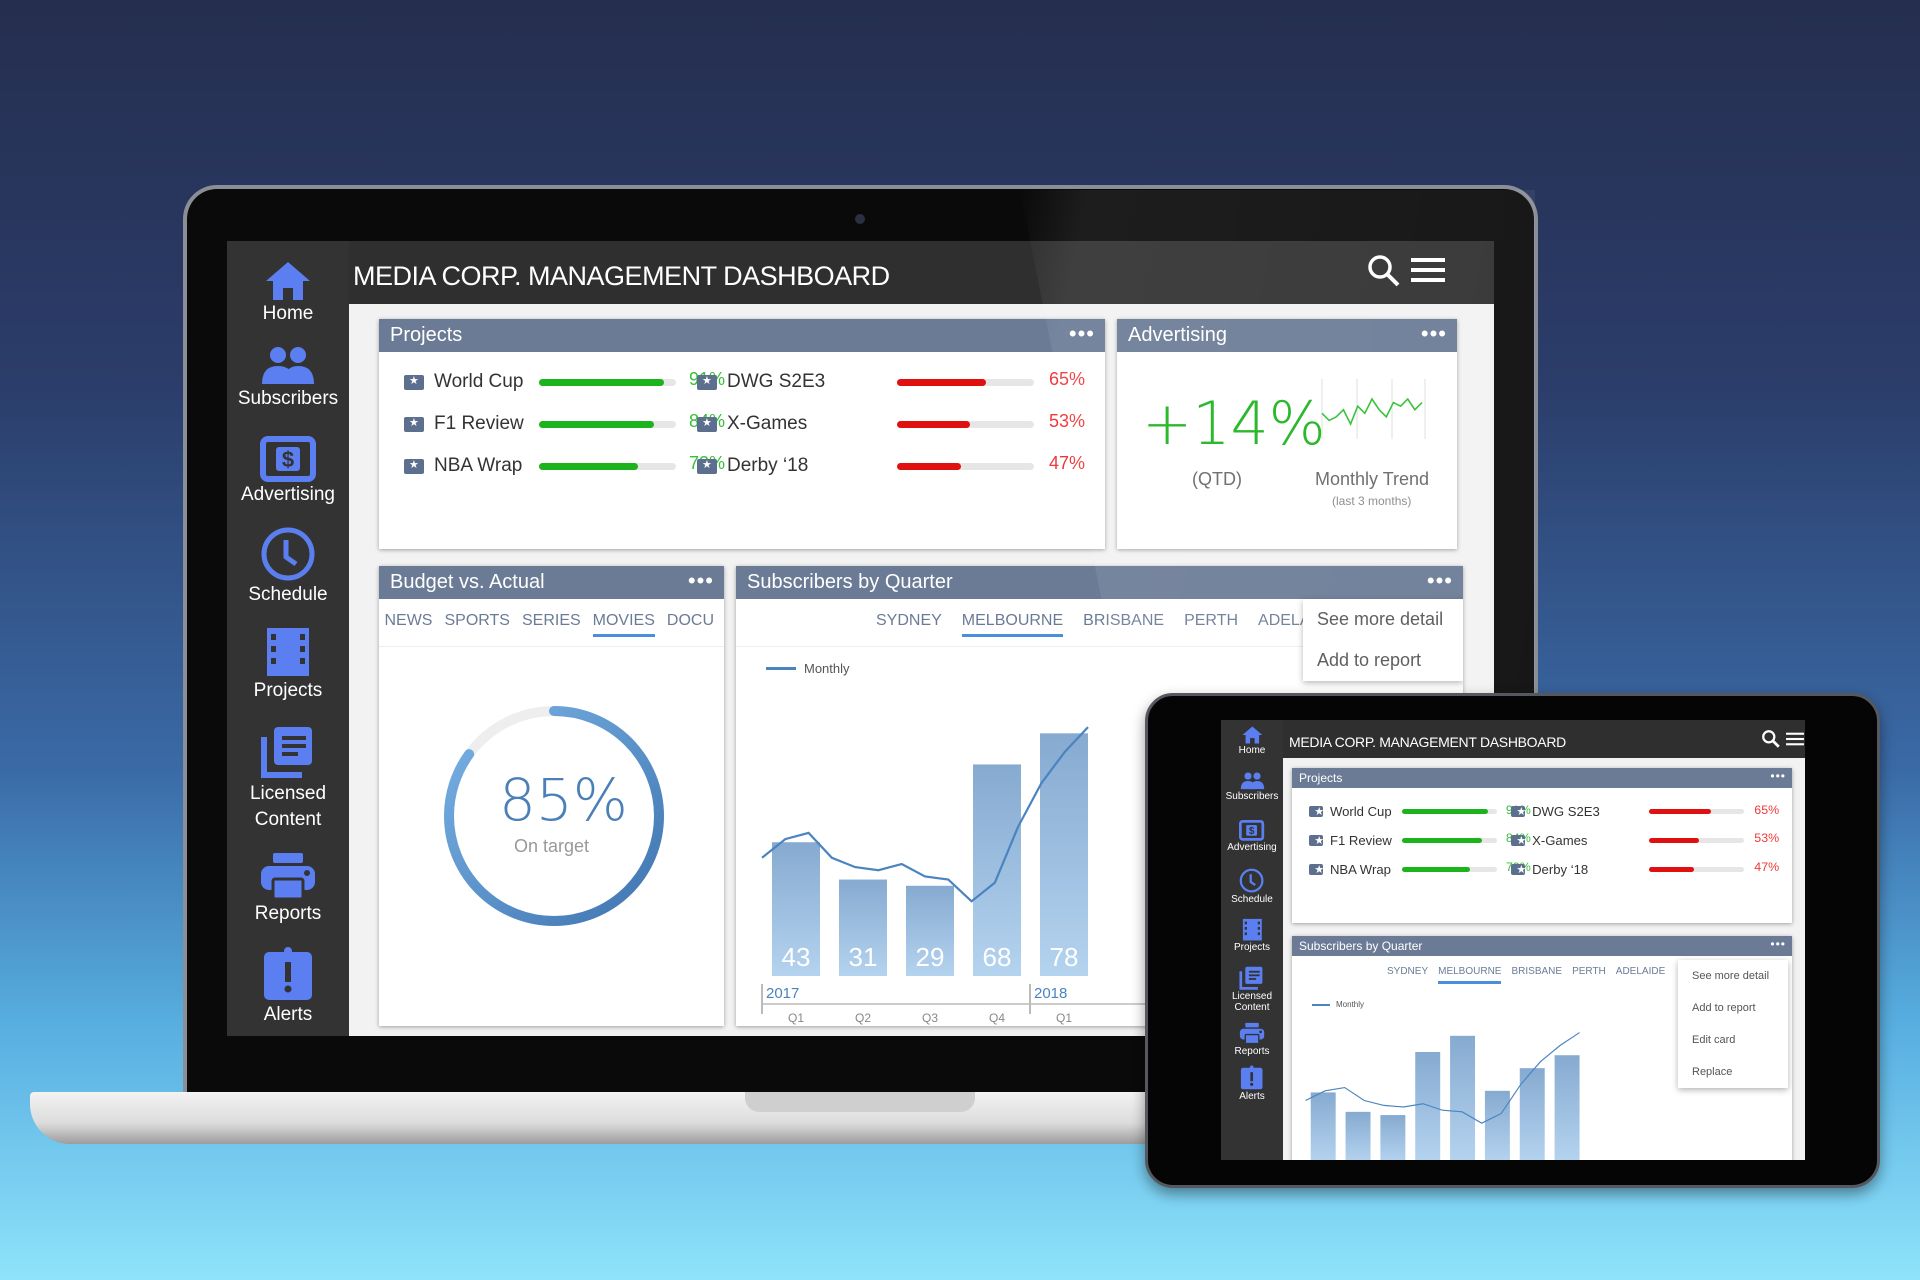 This screenshot has width=1920, height=1280. What do you see at coordinates (997, 1018) in the screenshot?
I see `x-tick-label: Q4` at bounding box center [997, 1018].